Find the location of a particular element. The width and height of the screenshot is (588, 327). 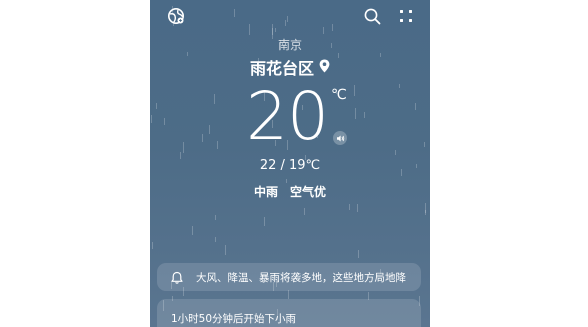

more-icon is located at coordinates (406, 16).